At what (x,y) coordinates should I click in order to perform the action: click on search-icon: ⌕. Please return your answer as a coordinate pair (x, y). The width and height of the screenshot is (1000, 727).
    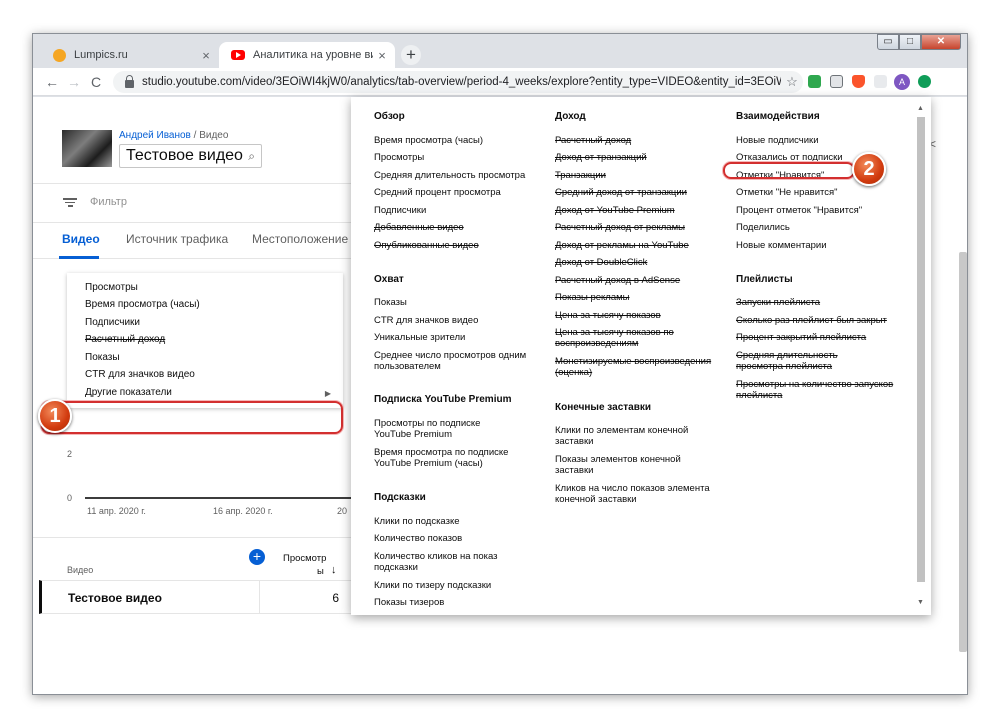
    Looking at the image, I should click on (251, 156).